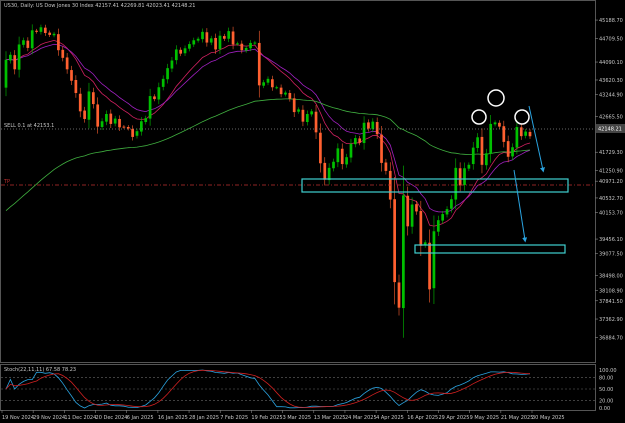 The width and height of the screenshot is (625, 423). I want to click on stoch-main-line, so click(268, 389).